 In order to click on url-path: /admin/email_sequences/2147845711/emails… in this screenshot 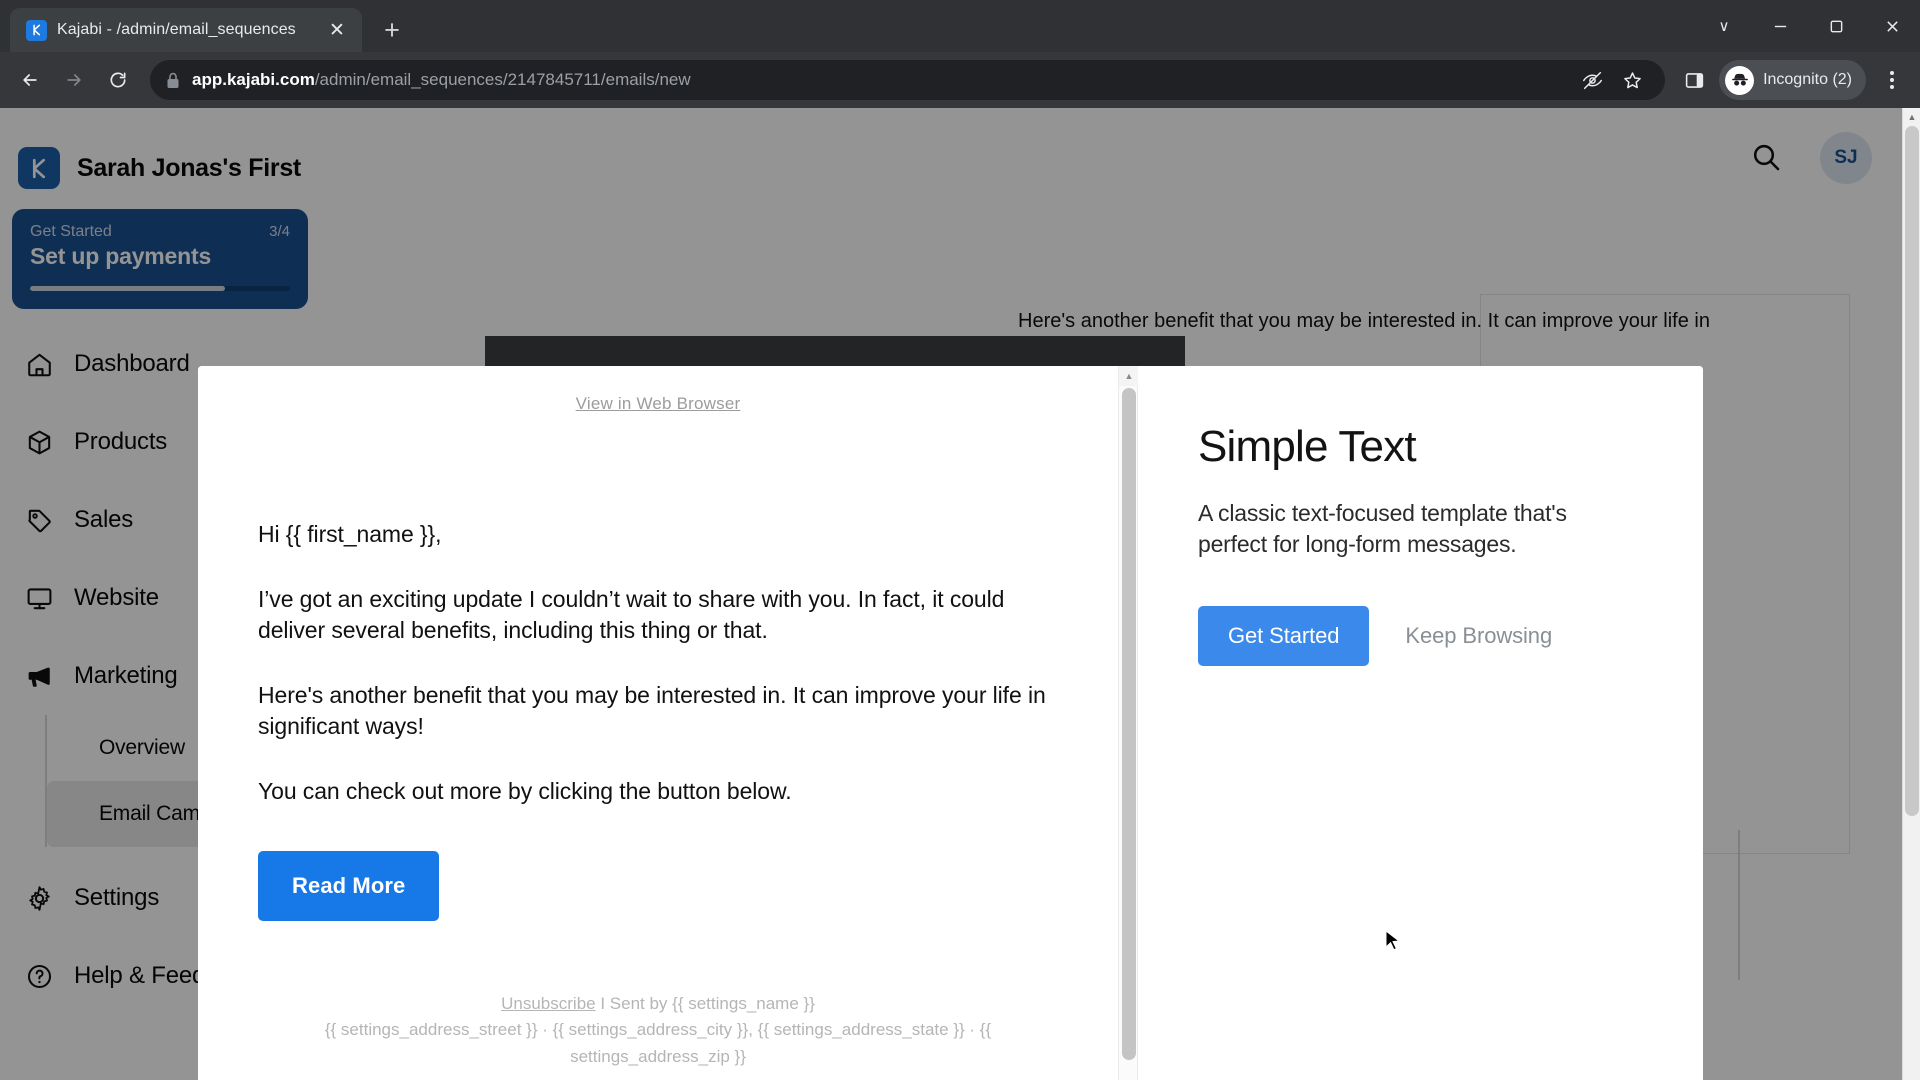, I will do `click(502, 79)`.